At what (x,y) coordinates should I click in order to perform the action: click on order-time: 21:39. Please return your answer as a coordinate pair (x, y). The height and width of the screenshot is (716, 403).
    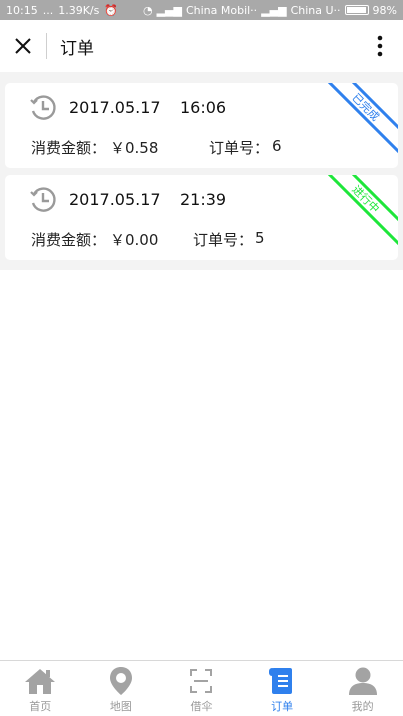
    Looking at the image, I should click on (203, 199).